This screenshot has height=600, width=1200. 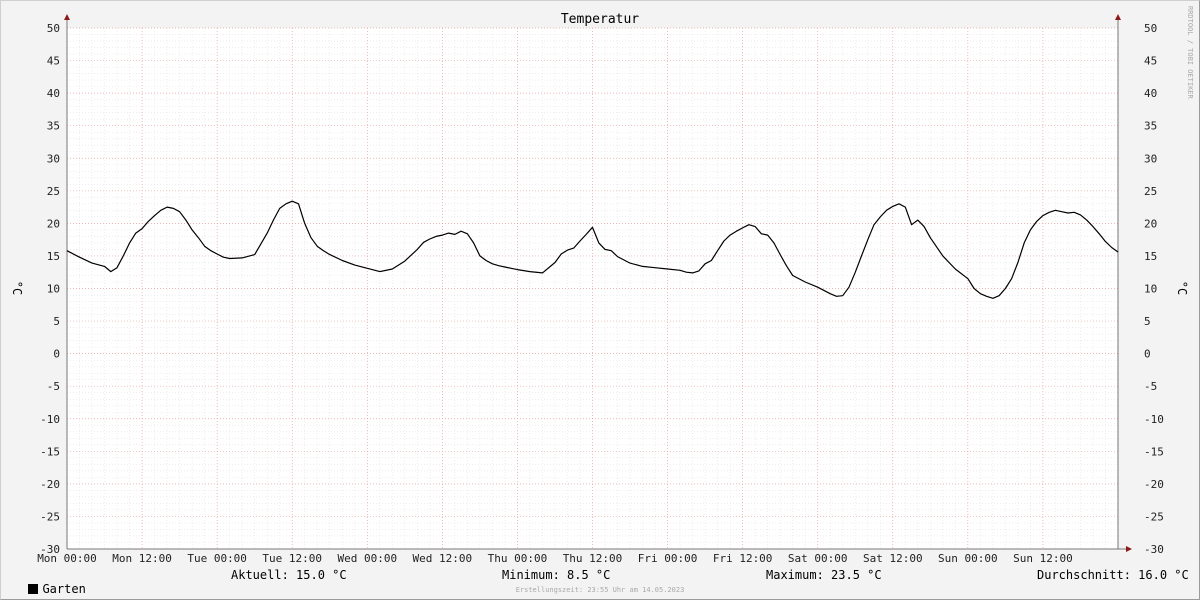 What do you see at coordinates (1147, 354) in the screenshot?
I see `y-tick-label-right: 0` at bounding box center [1147, 354].